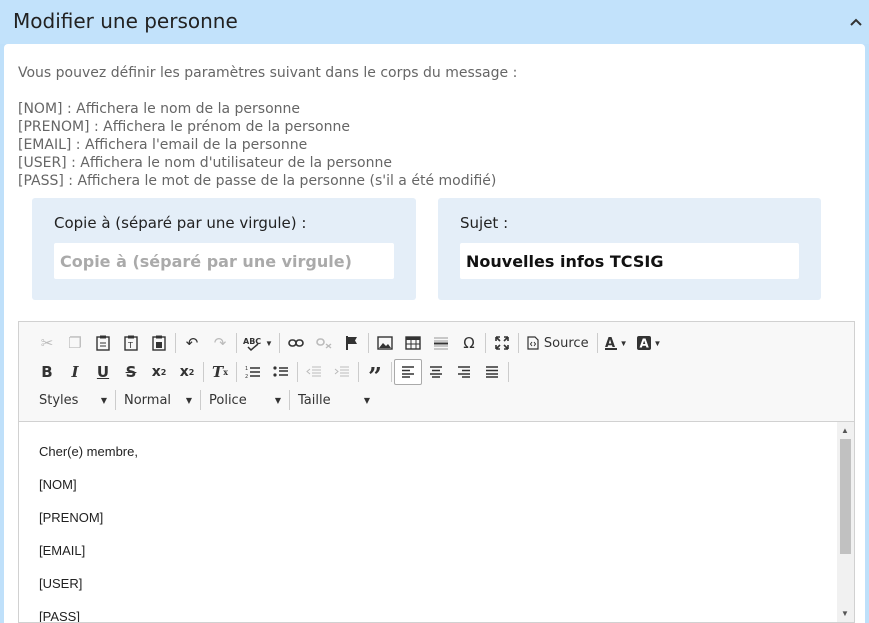 Image resolution: width=869 pixels, height=623 pixels. I want to click on cc-label: Copie à (séparé par une virgule) :, so click(180, 223).